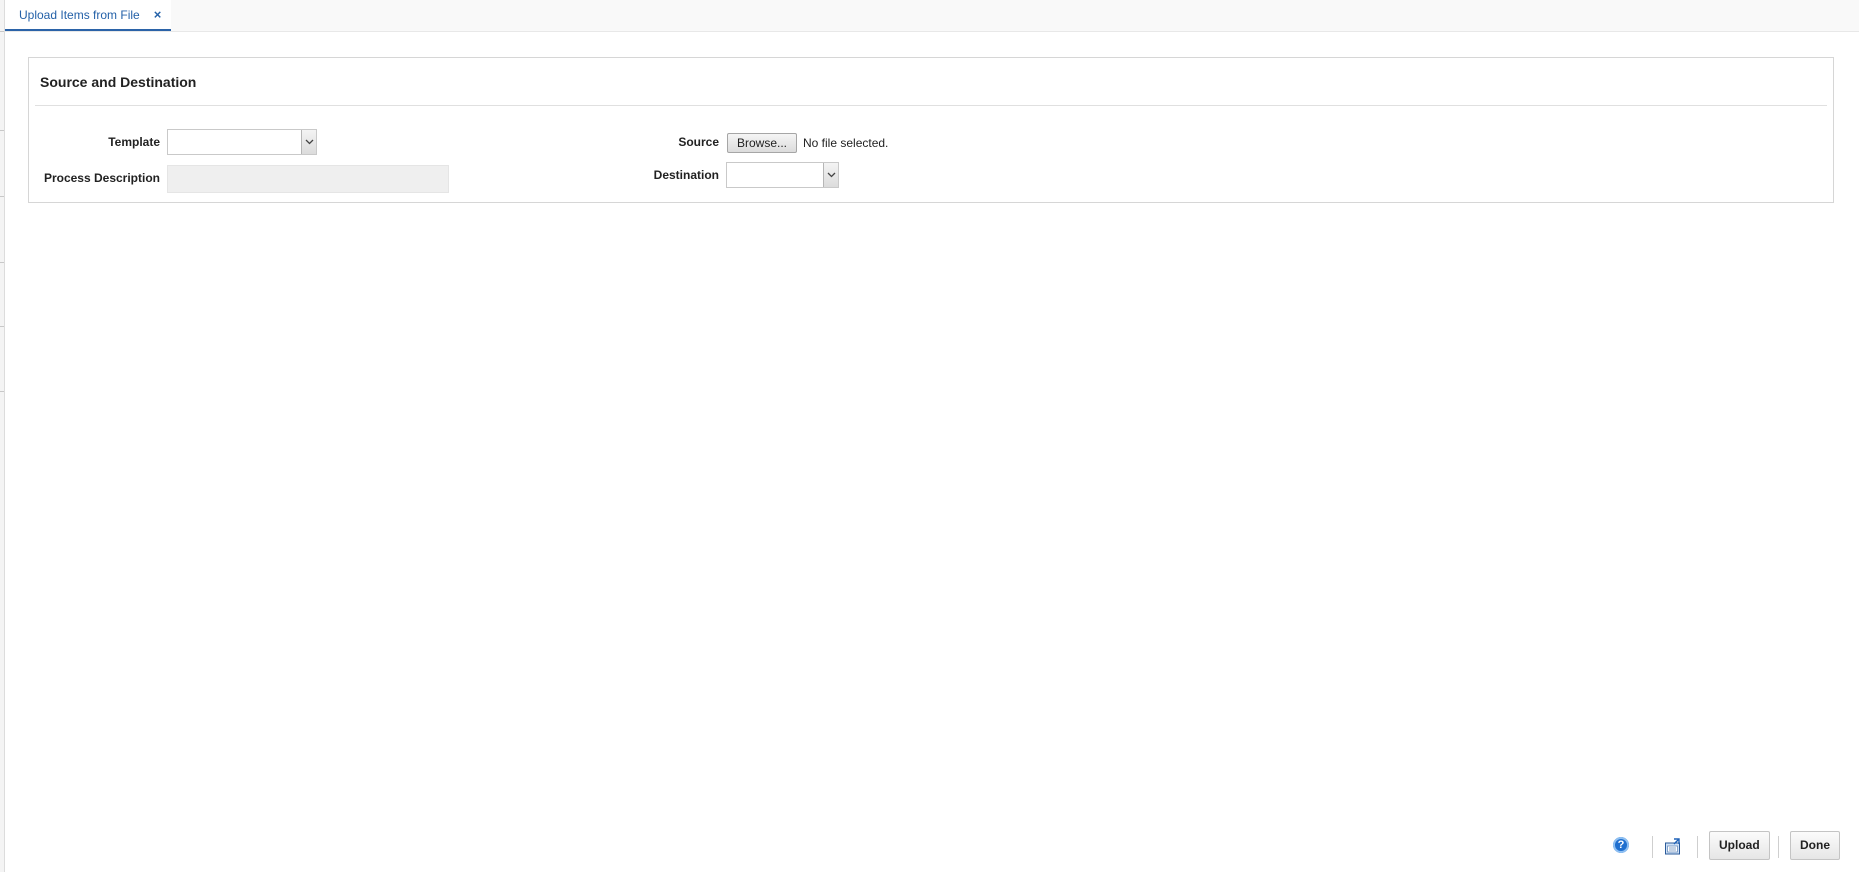 This screenshot has height=872, width=1859. What do you see at coordinates (118, 82) in the screenshot?
I see `panel-title: Source and Destination` at bounding box center [118, 82].